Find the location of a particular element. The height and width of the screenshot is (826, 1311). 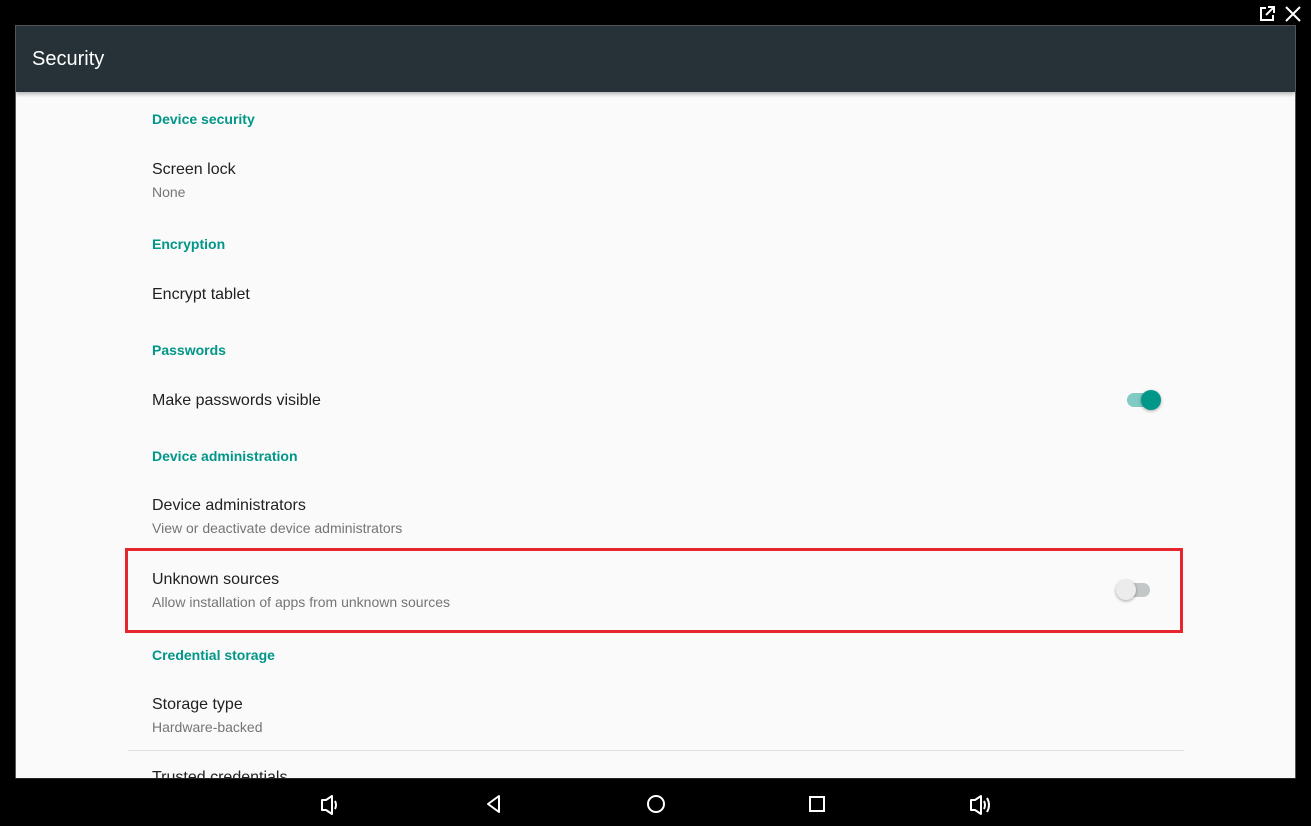

navigation-bar is located at coordinates (655, 802).